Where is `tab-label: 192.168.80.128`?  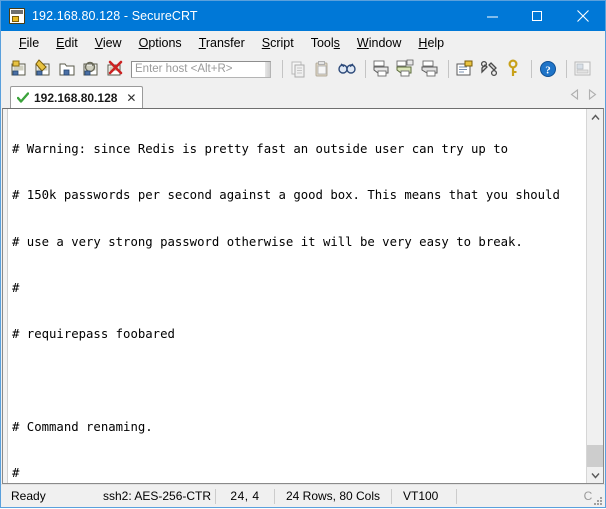 tab-label: 192.168.80.128 is located at coordinates (76, 97).